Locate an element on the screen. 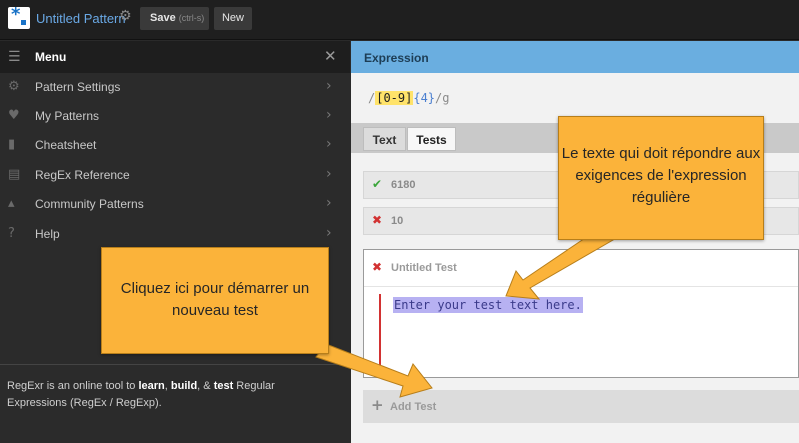 The image size is (799, 443). list-icon: ☰ is located at coordinates (14, 57).